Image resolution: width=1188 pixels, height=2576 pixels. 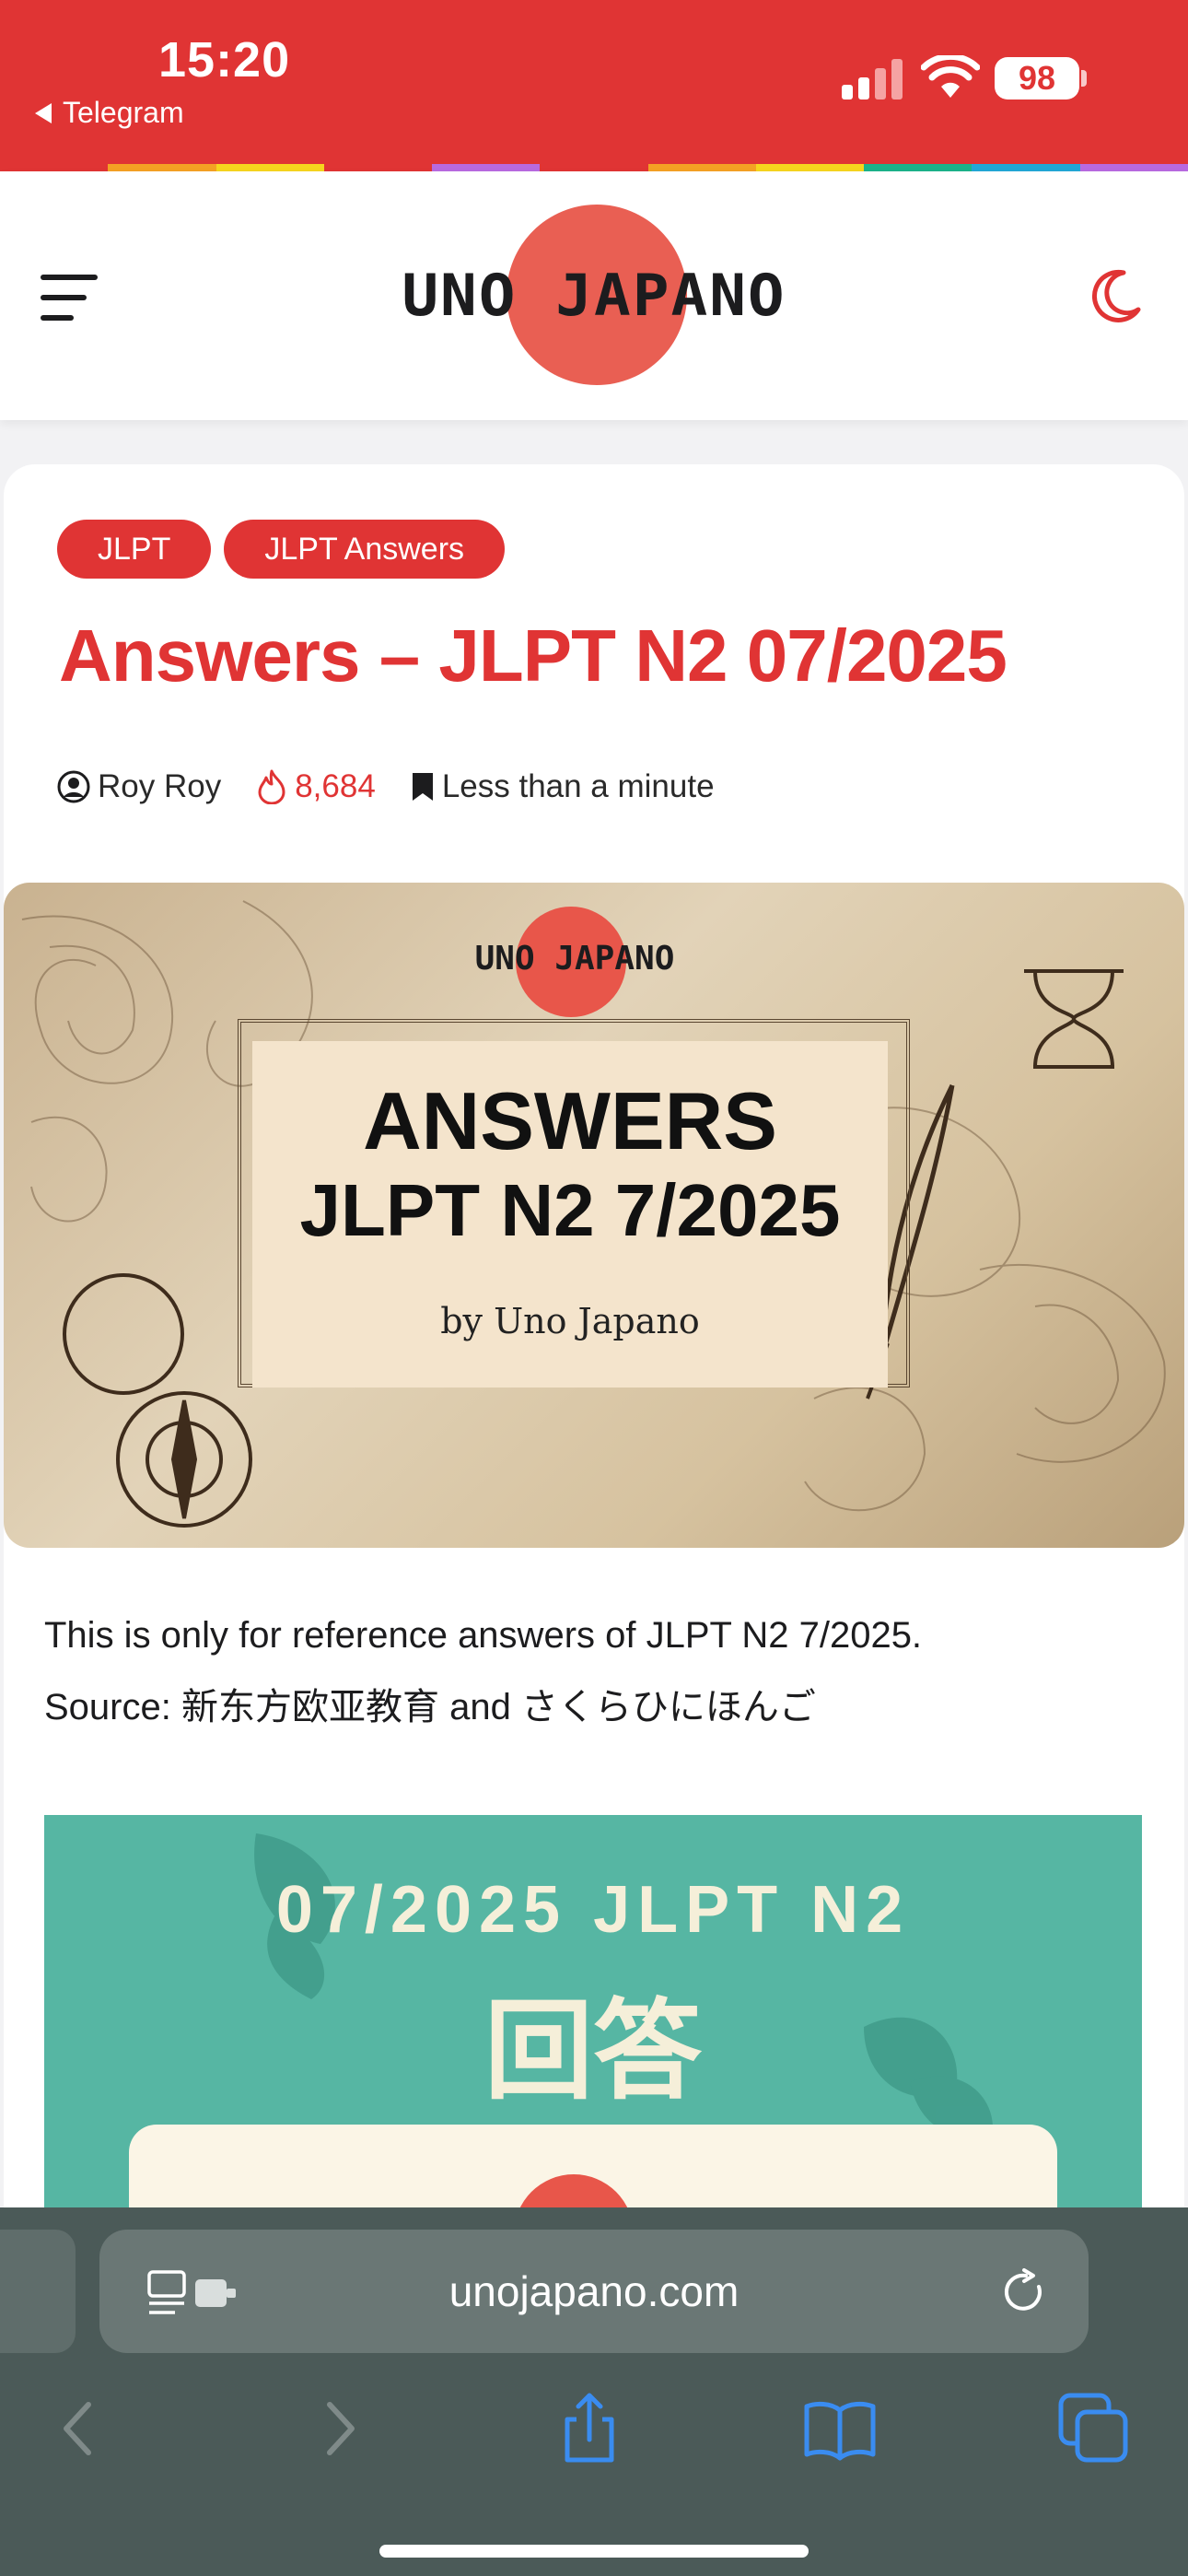 What do you see at coordinates (592, 2052) in the screenshot?
I see `answer-image-heading-2: 回答` at bounding box center [592, 2052].